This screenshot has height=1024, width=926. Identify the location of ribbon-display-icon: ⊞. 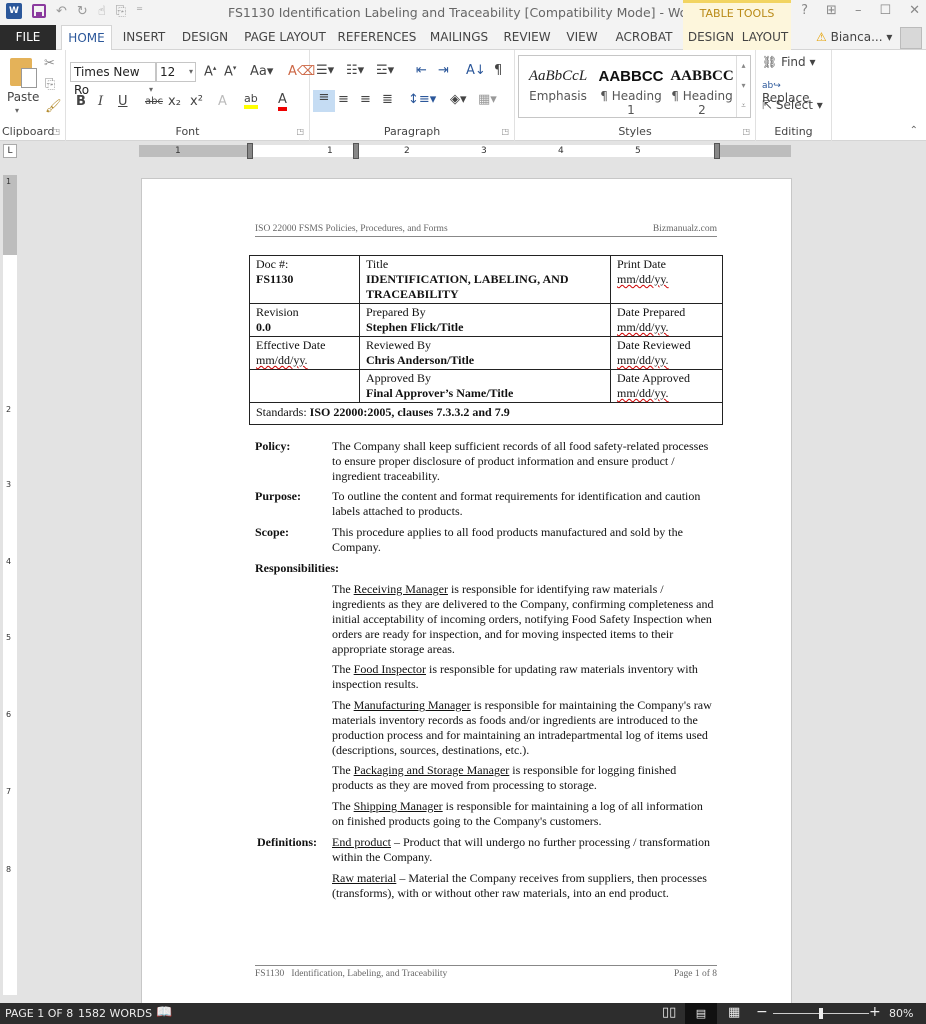
(831, 10).